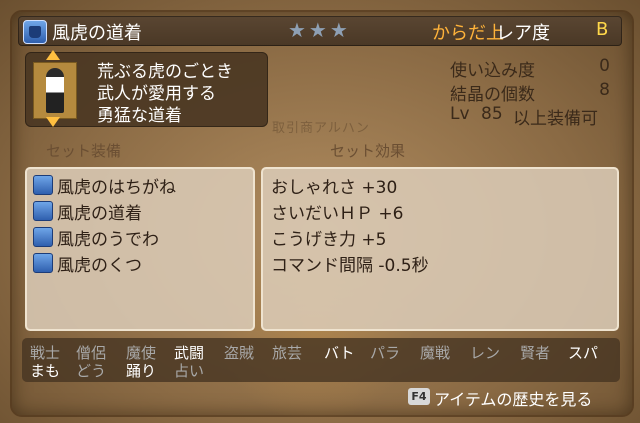  Describe the element at coordinates (523, 33) in the screenshot. I see `rarity-label: レア度` at that location.